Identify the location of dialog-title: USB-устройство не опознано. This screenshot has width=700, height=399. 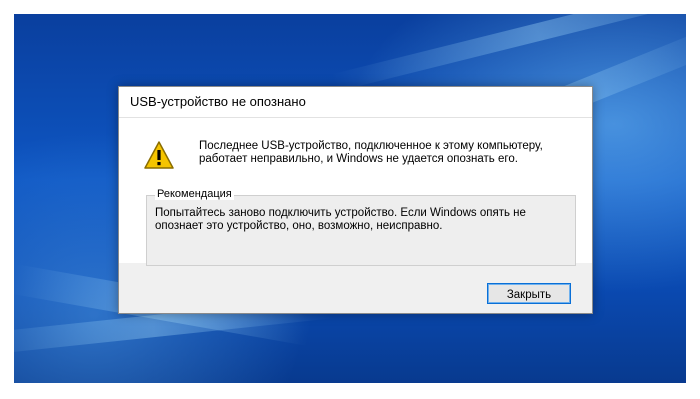
(218, 101).